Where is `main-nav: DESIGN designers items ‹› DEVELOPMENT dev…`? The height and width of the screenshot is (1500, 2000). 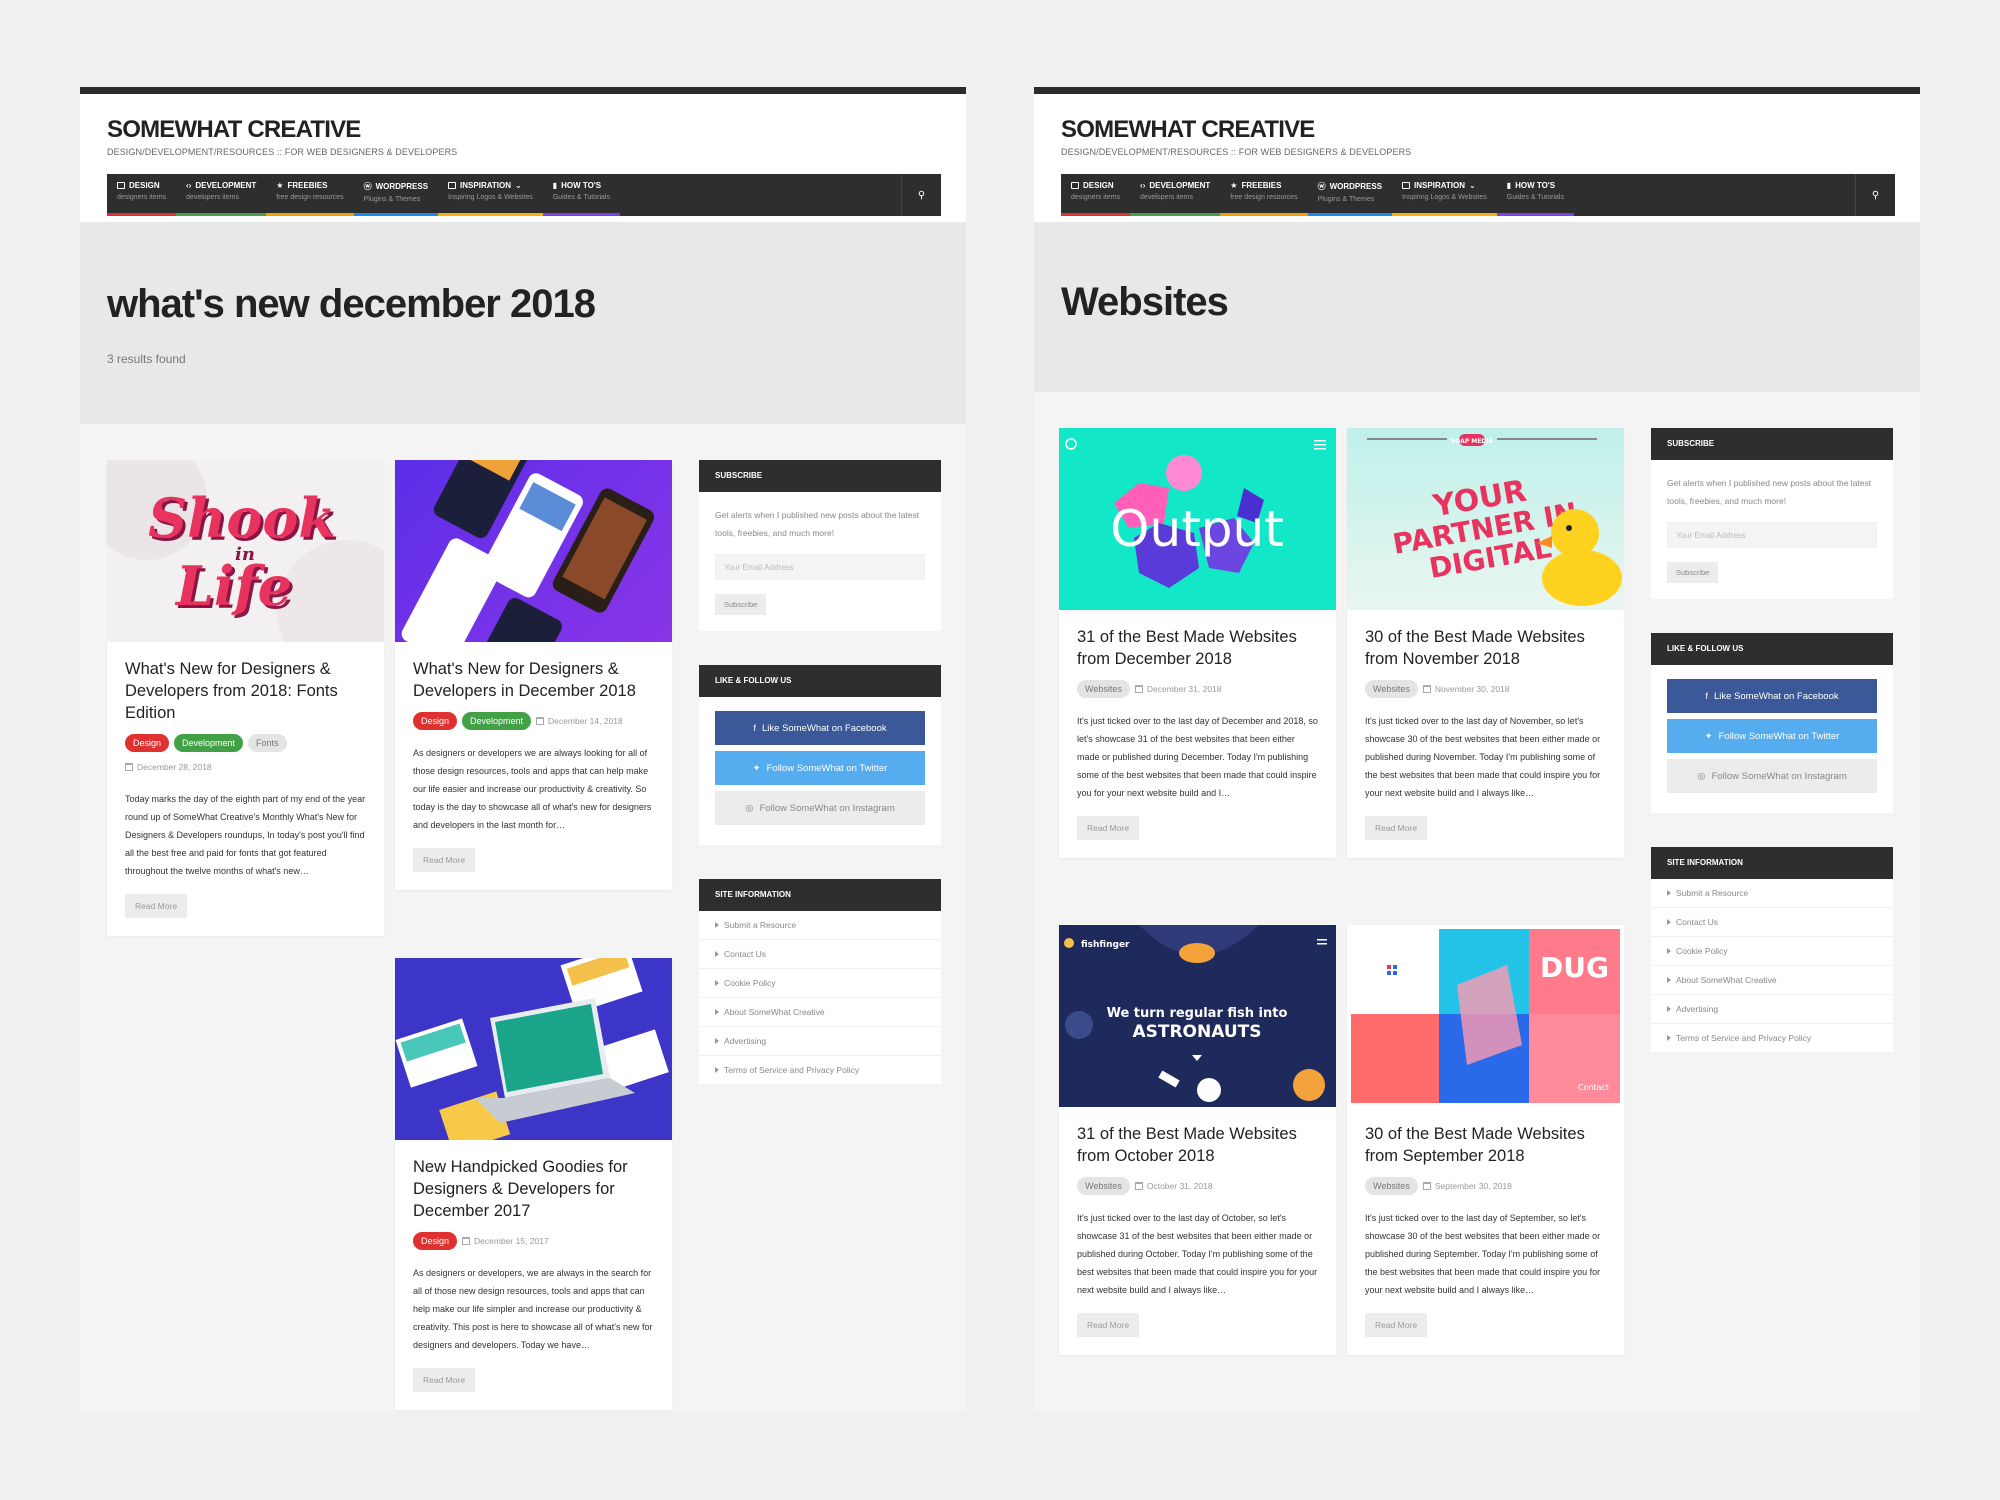
main-nav: DESIGN designers items ‹› DEVELOPMENT dev… is located at coordinates (1478, 195).